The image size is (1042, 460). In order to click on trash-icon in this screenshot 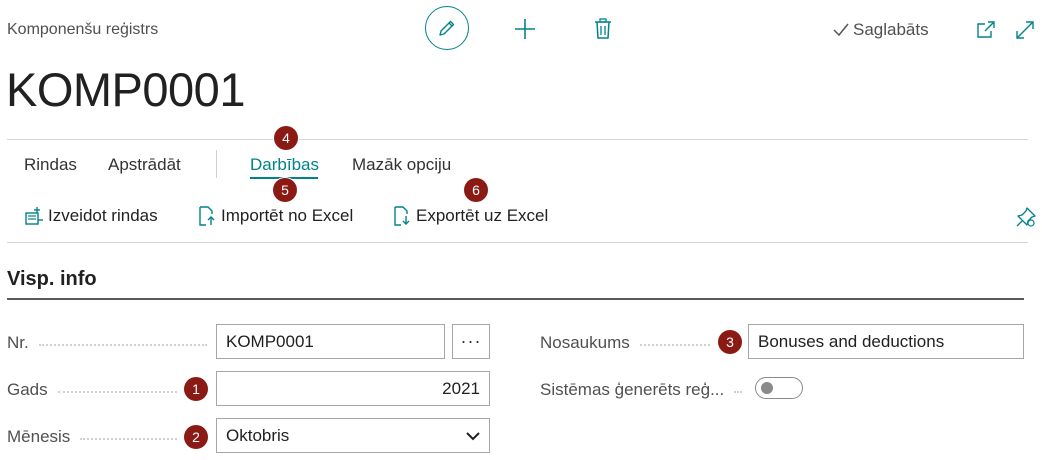, I will do `click(603, 28)`.